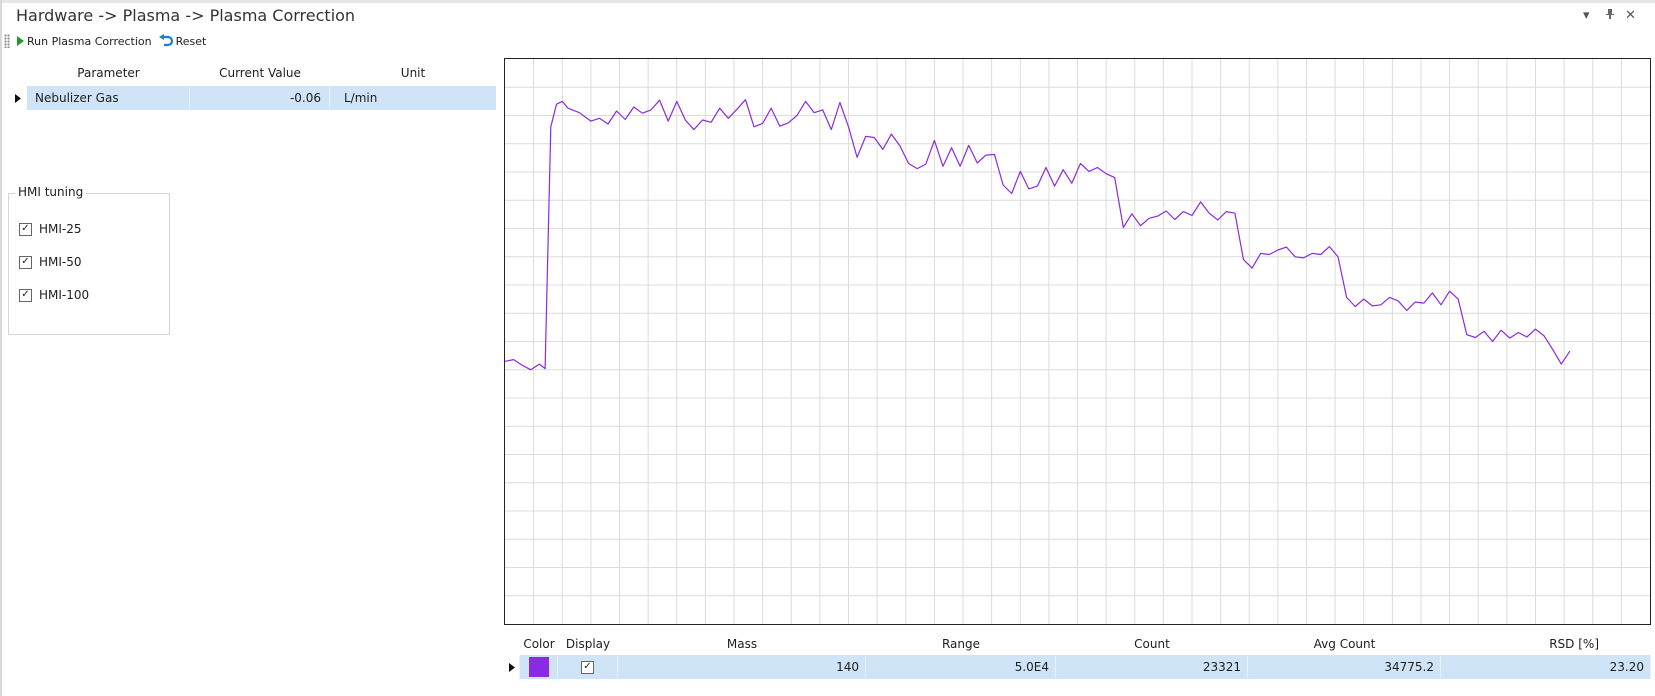  I want to click on rsd-cell: 23.20, so click(1546, 667).